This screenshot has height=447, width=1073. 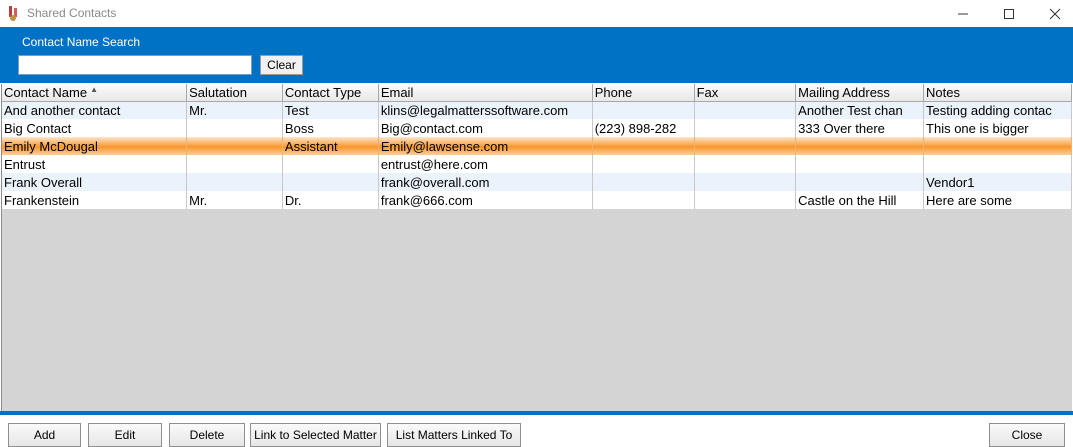 What do you see at coordinates (94, 89) in the screenshot?
I see `sort-ascending-icon: ▲` at bounding box center [94, 89].